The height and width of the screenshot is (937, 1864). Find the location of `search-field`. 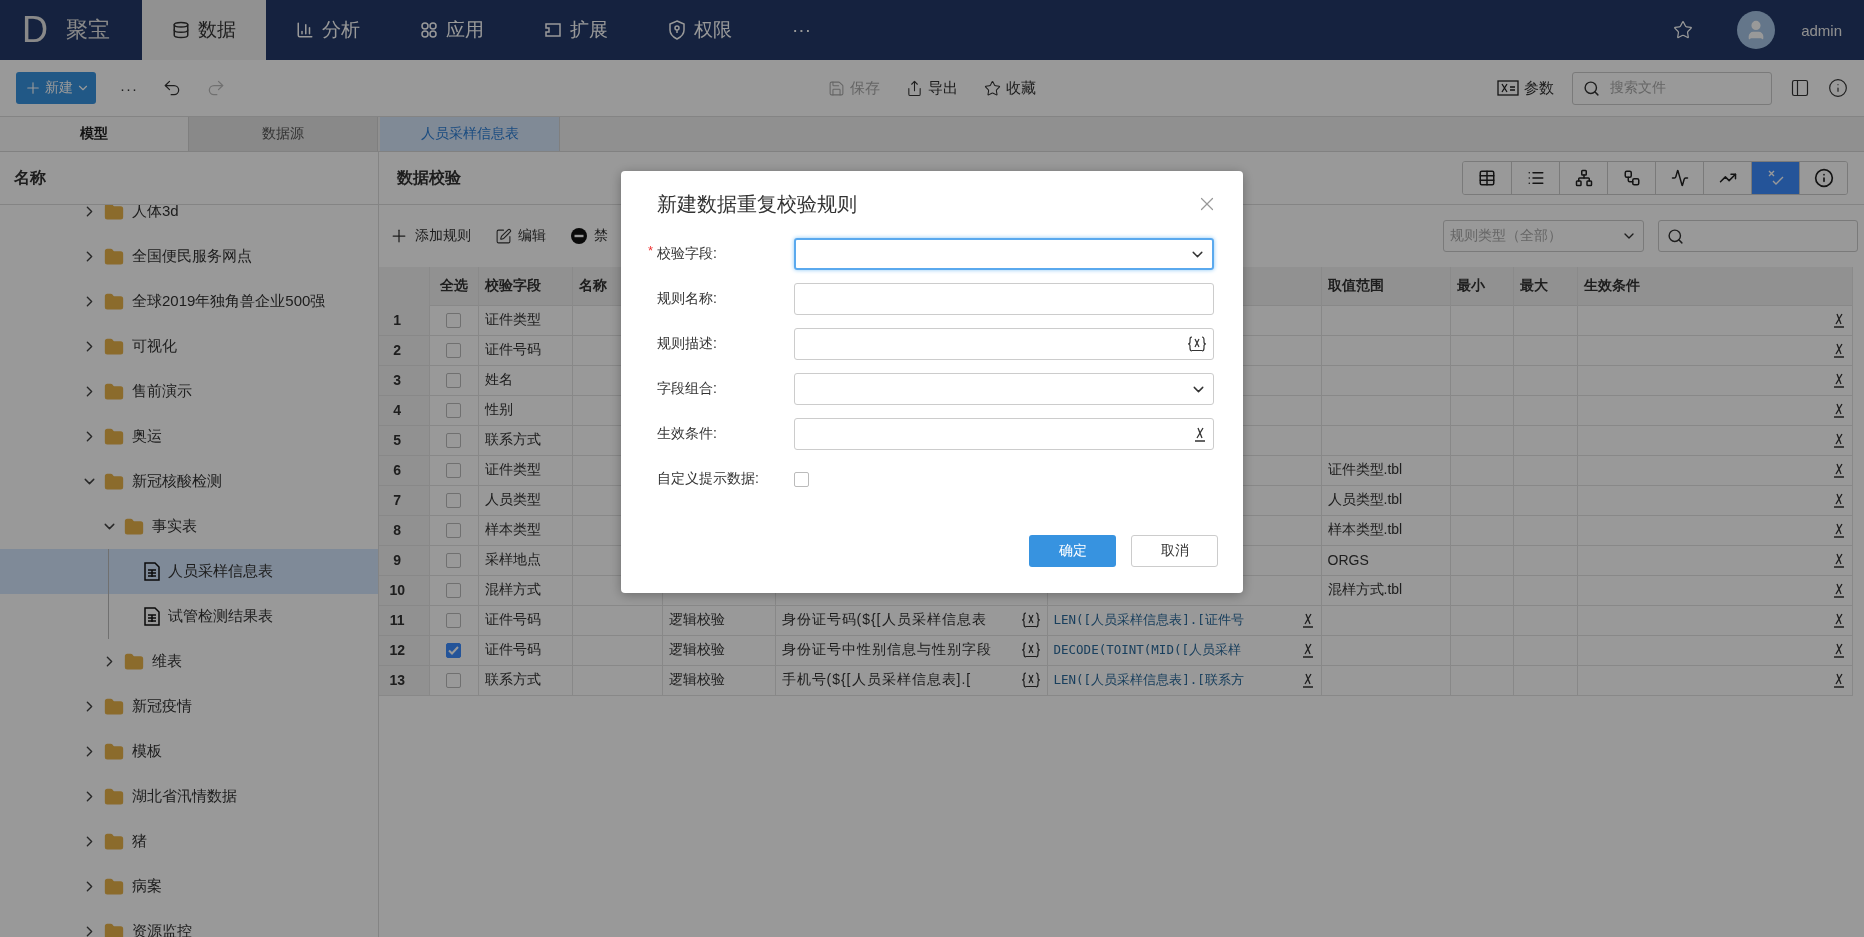

search-field is located at coordinates (1758, 236).